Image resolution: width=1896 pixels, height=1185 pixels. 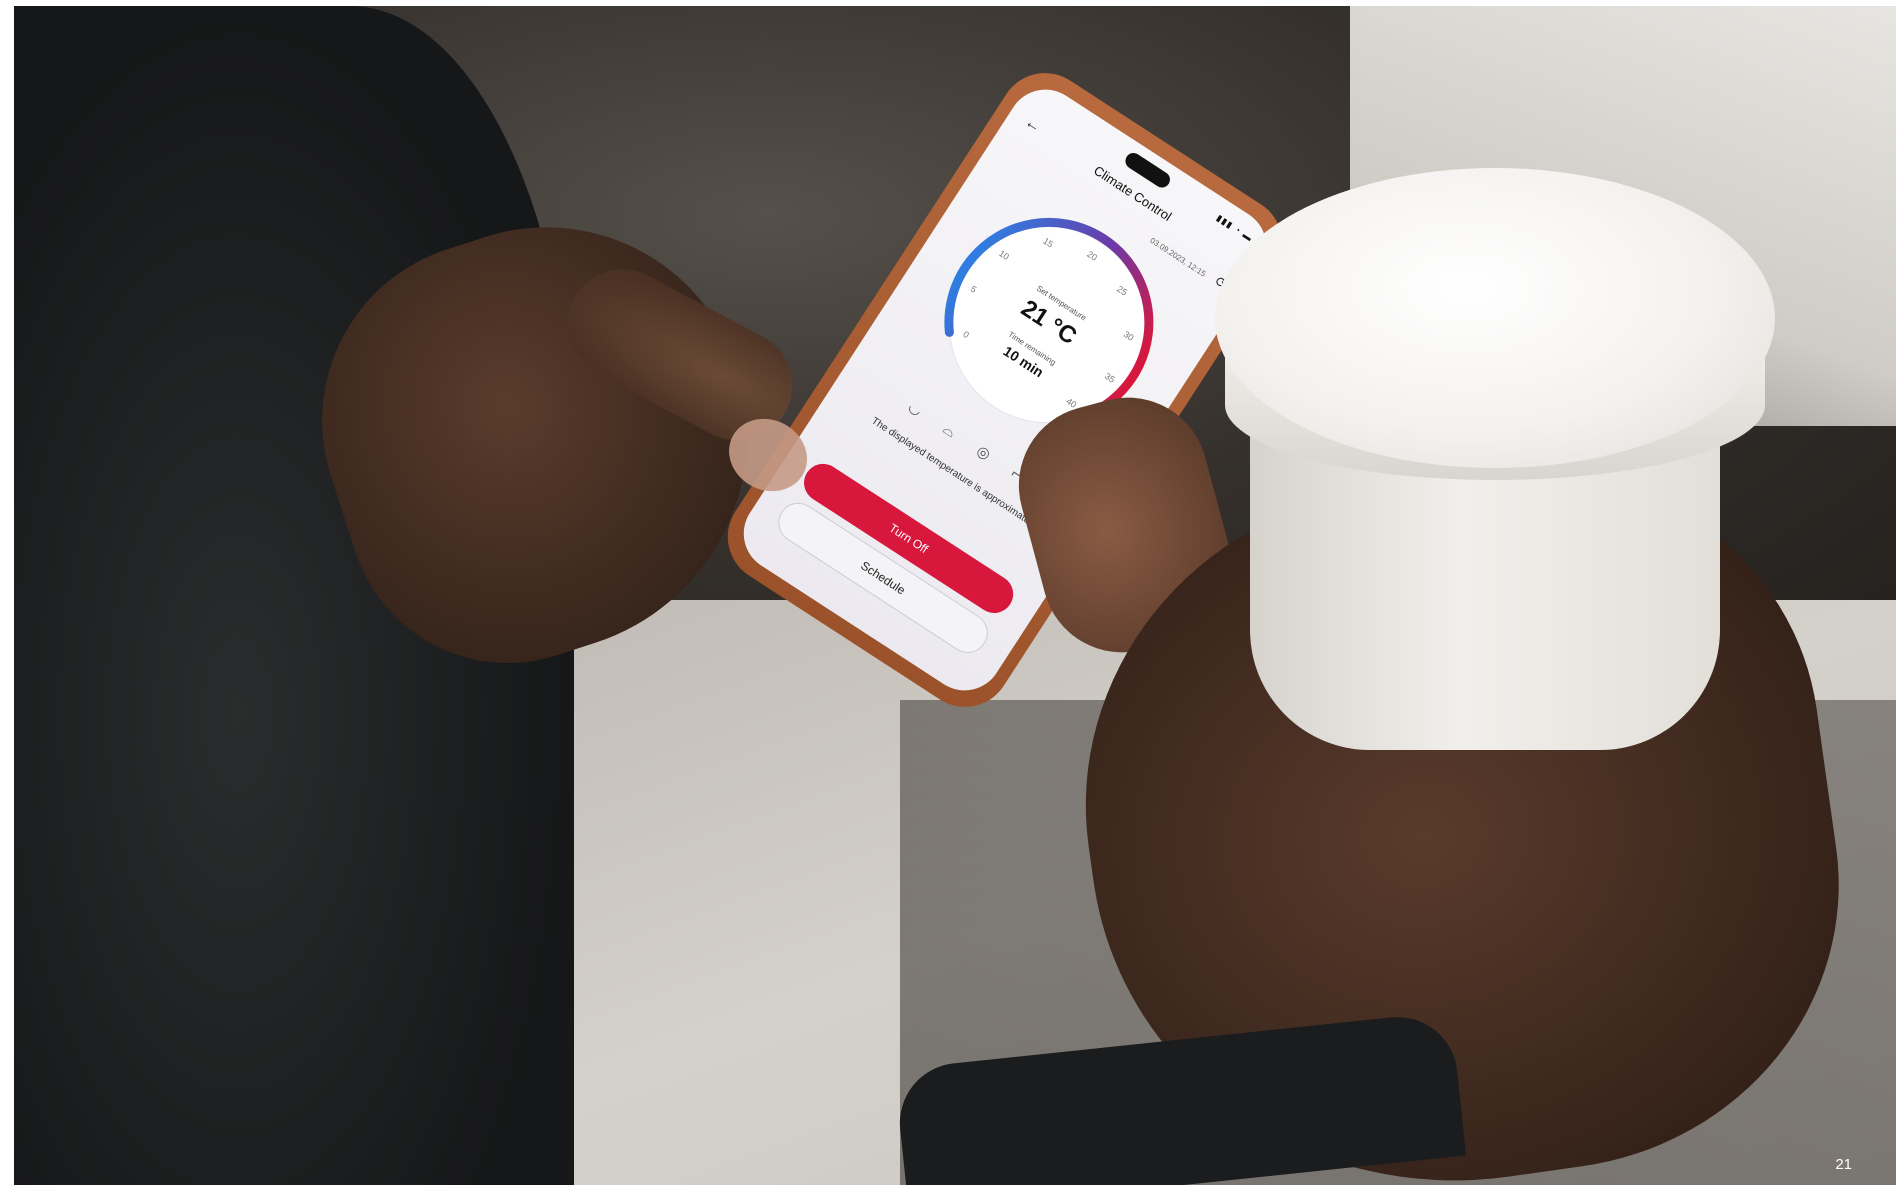 I want to click on page-number: 21, so click(x=1843, y=1164).